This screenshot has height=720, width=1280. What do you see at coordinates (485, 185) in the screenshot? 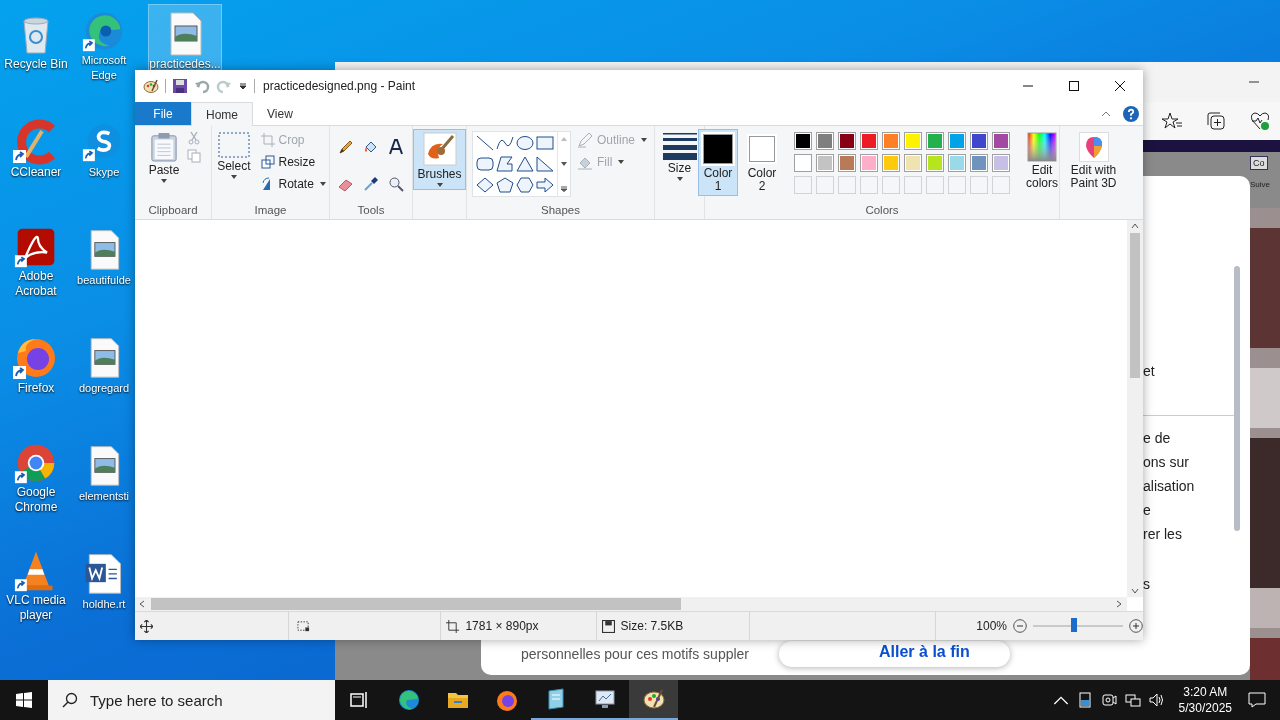
I see `diamond-icon` at bounding box center [485, 185].